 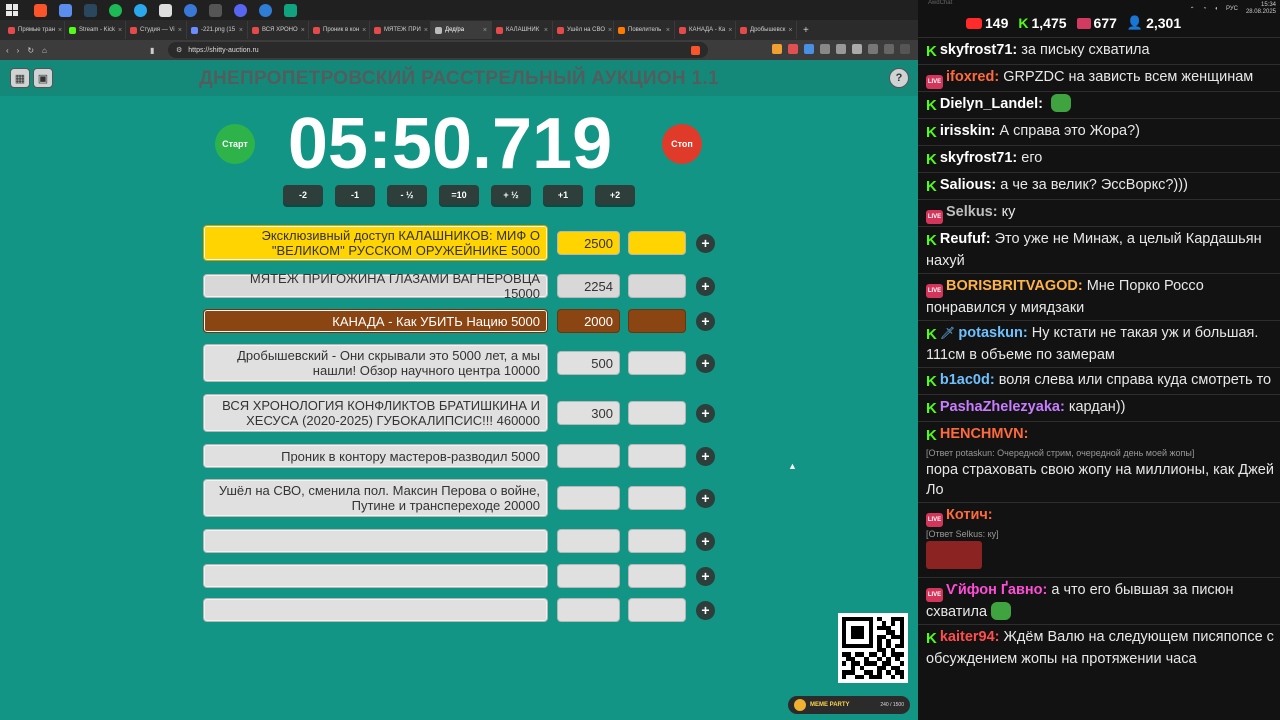 What do you see at coordinates (976, 50) in the screenshot?
I see `chat-username: skyfrost71` at bounding box center [976, 50].